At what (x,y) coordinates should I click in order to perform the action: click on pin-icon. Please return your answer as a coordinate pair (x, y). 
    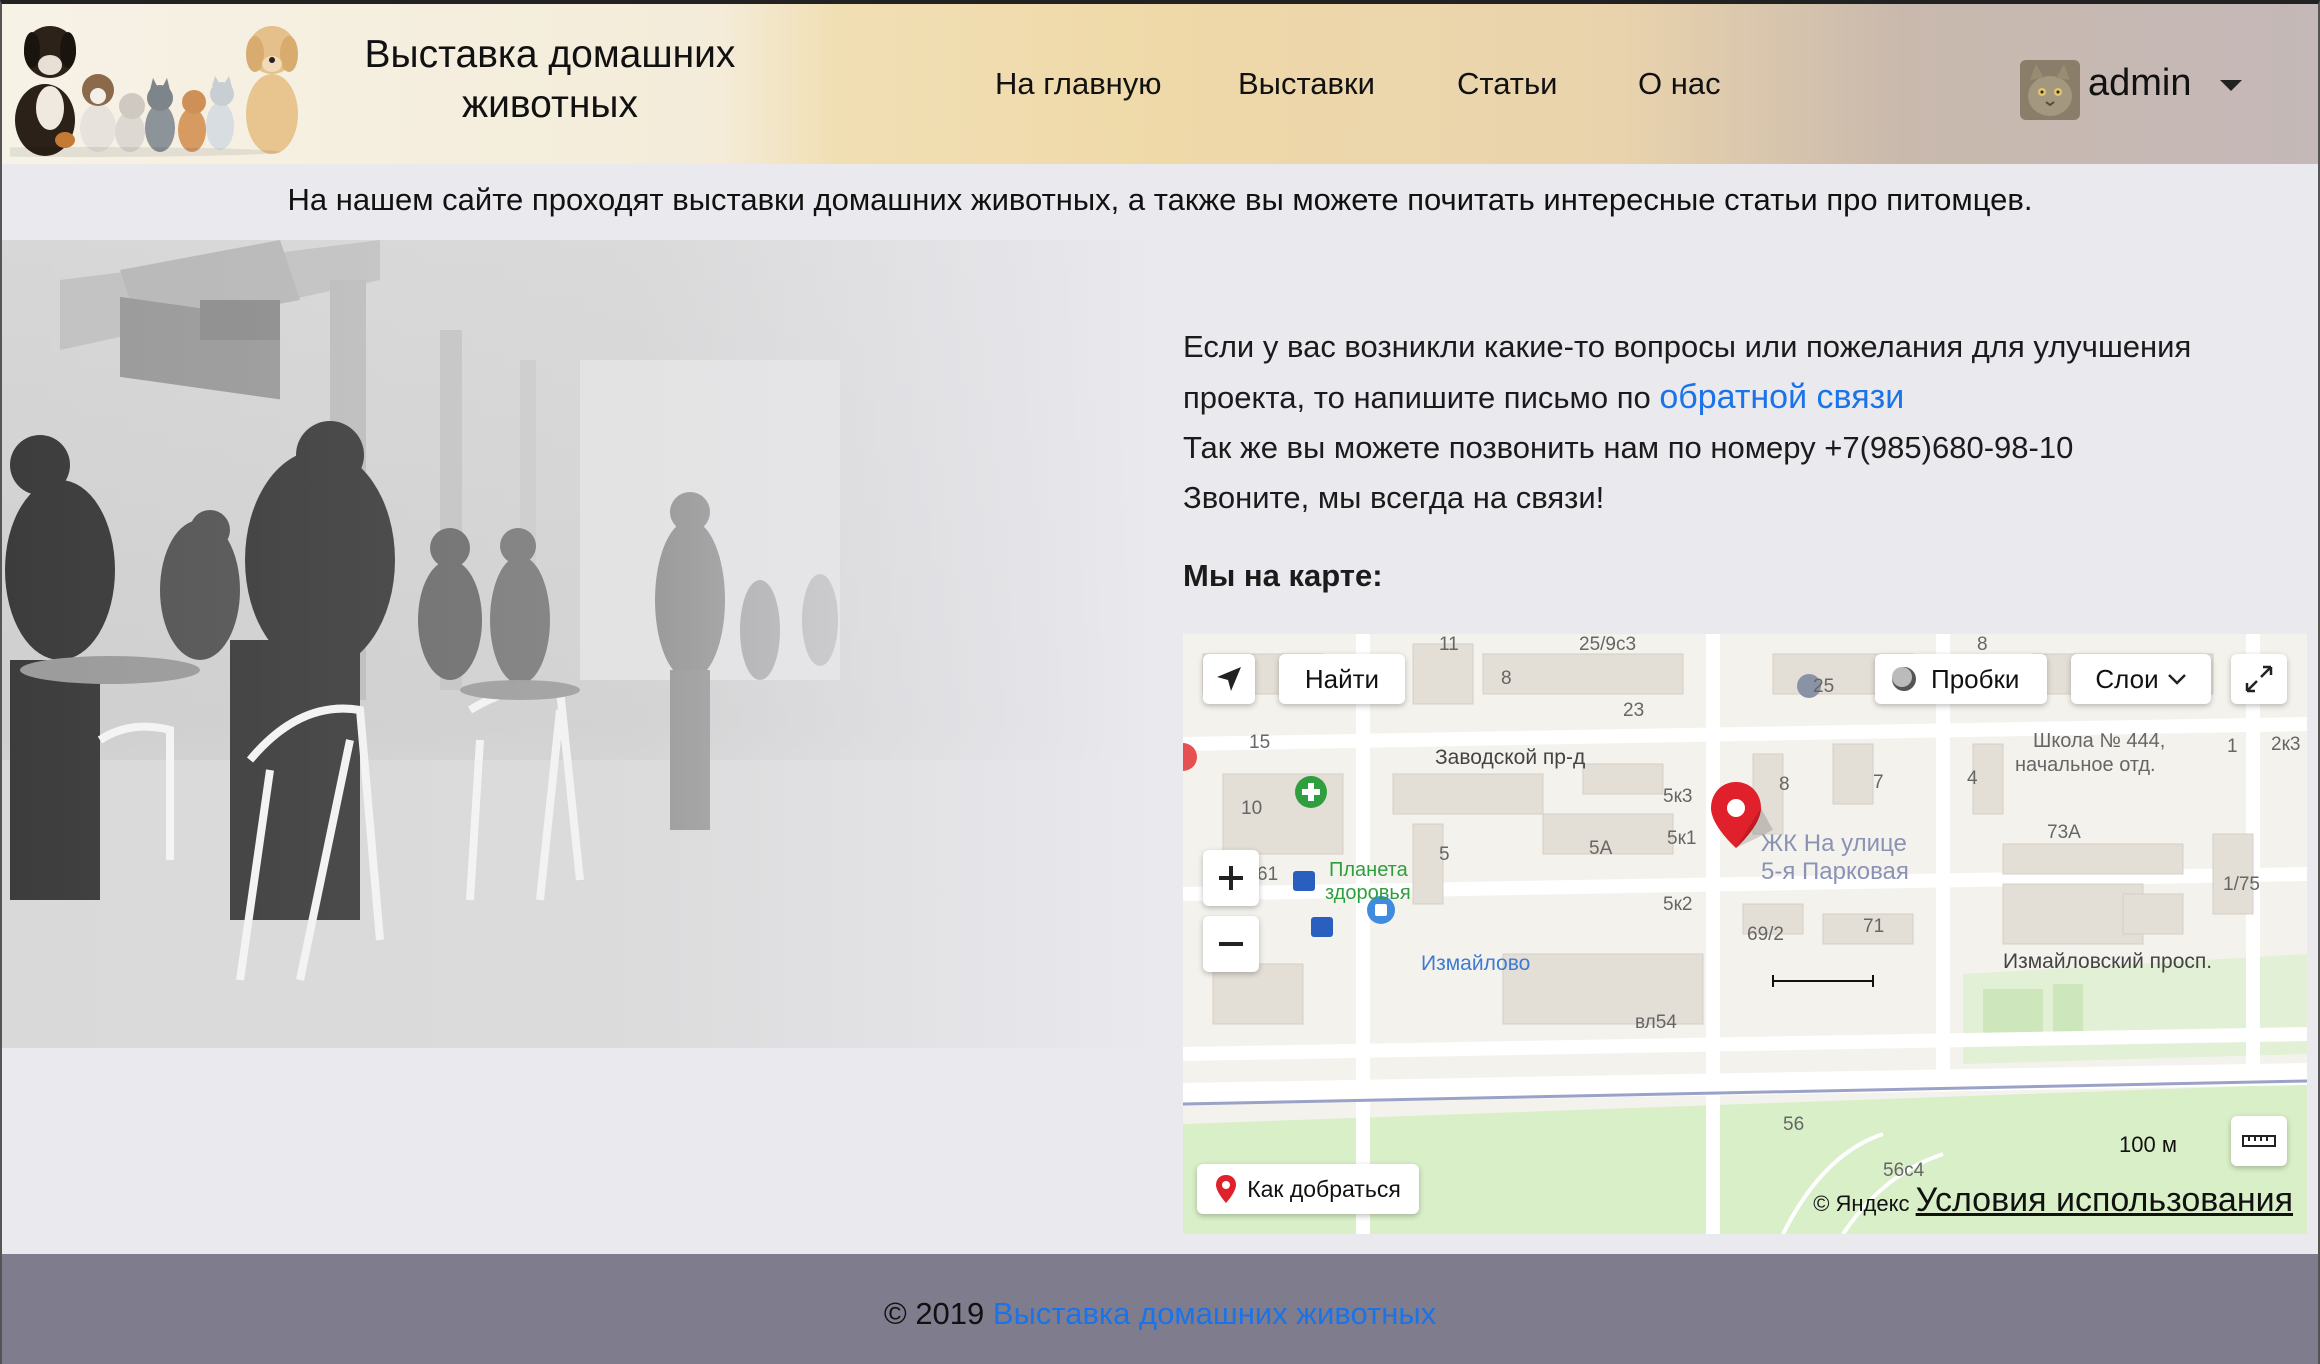
    Looking at the image, I should click on (1226, 1189).